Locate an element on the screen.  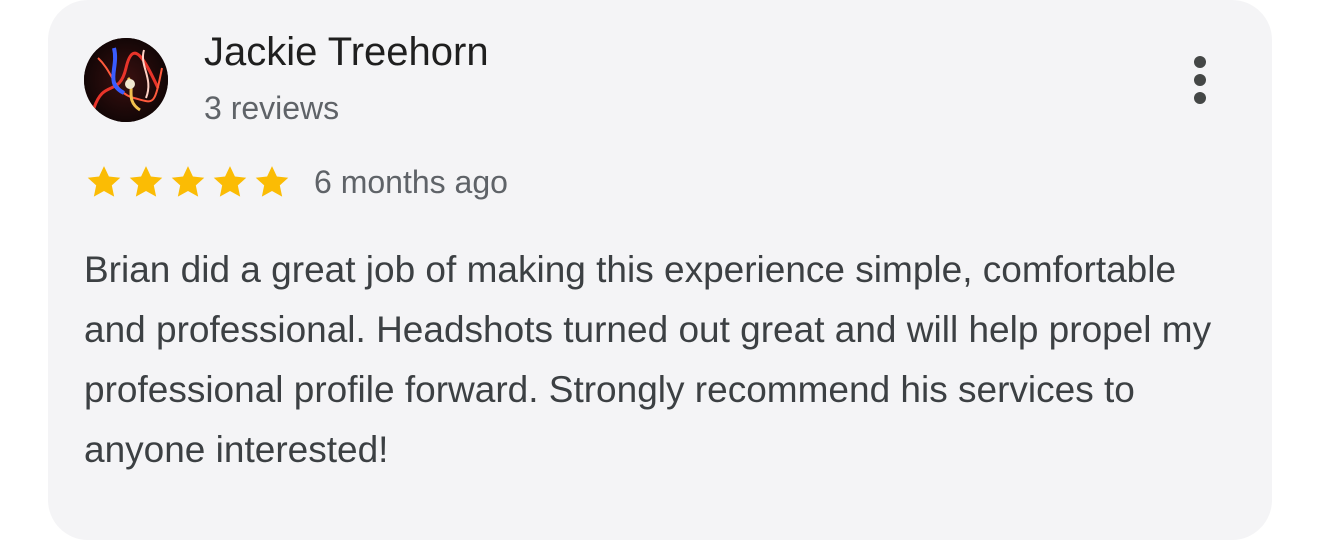
author-name: Jackie Treehorn is located at coordinates (346, 52).